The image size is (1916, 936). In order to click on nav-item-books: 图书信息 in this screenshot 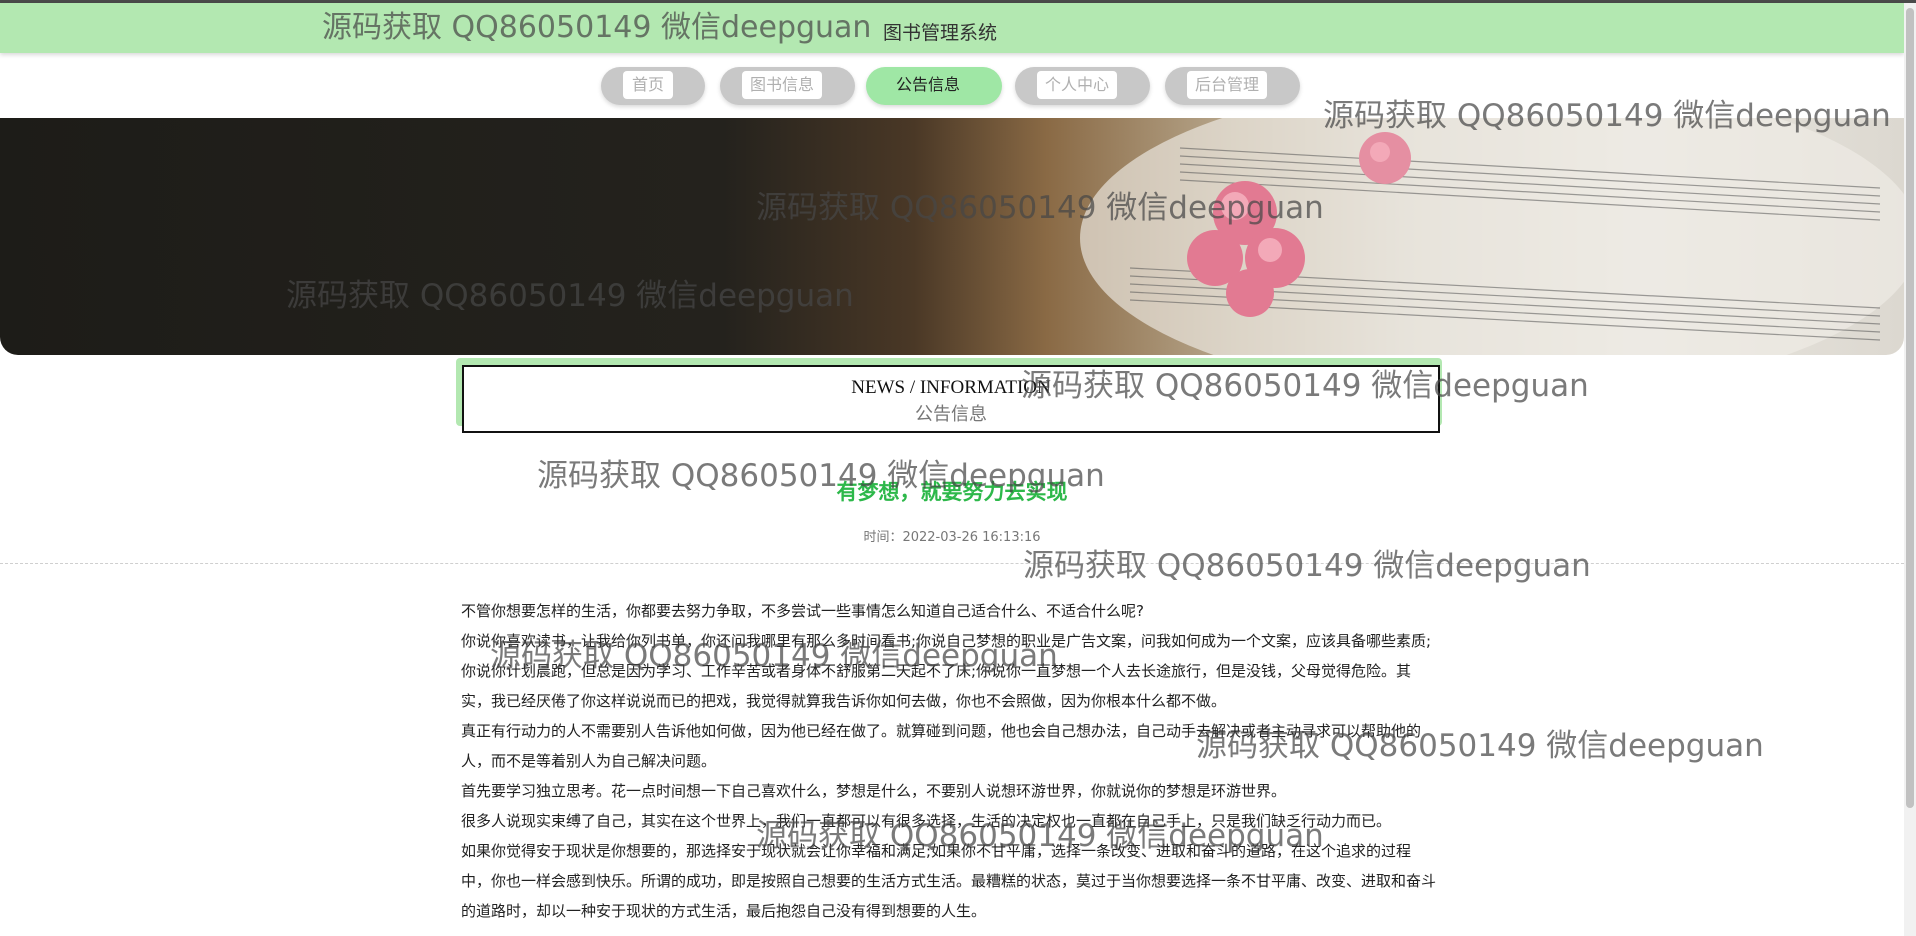, I will do `click(787, 86)`.